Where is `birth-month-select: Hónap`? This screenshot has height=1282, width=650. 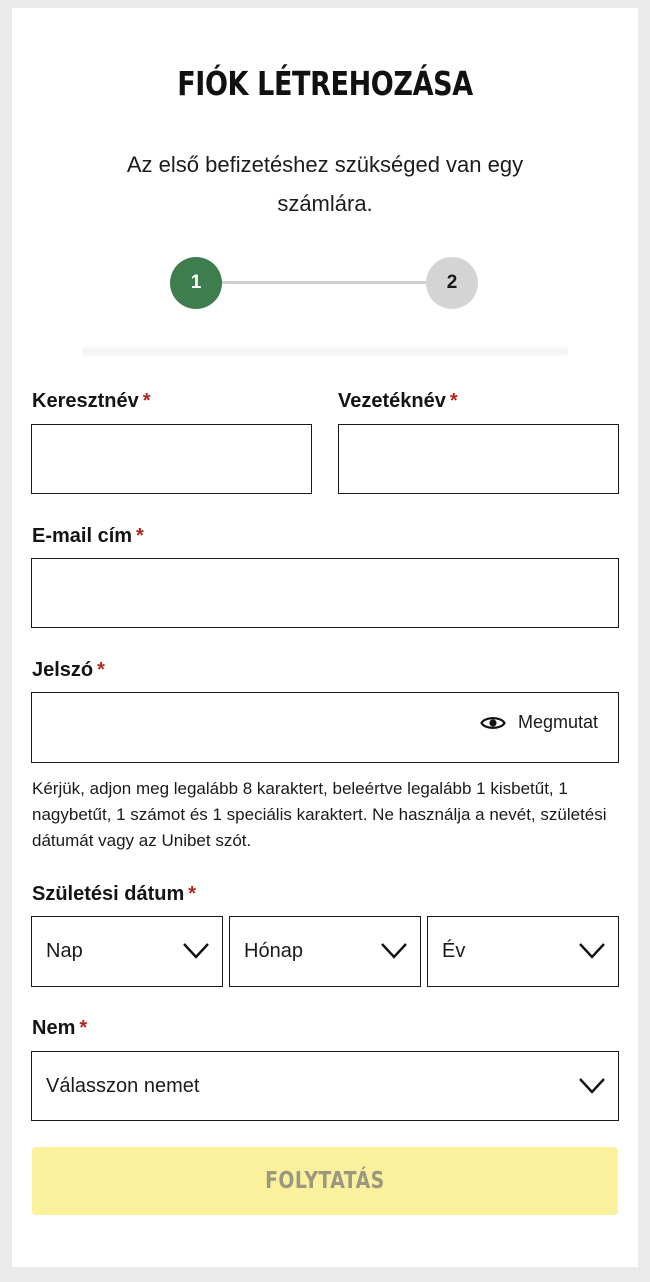
birth-month-select: Hónap is located at coordinates (325, 951).